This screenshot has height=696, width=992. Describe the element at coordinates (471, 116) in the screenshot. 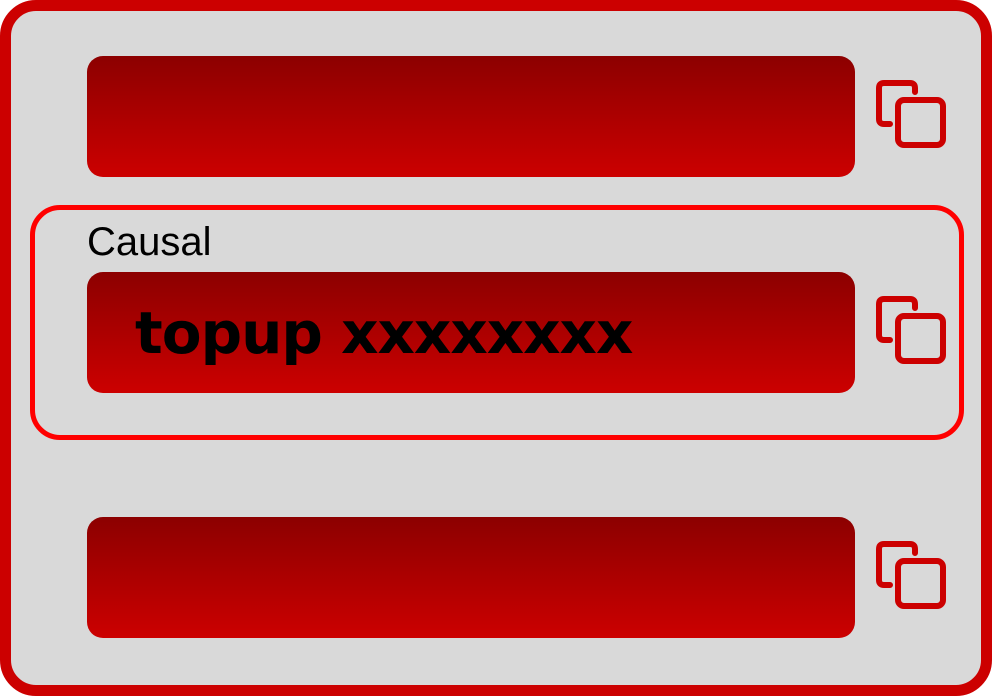

I see `field-1-input` at that location.